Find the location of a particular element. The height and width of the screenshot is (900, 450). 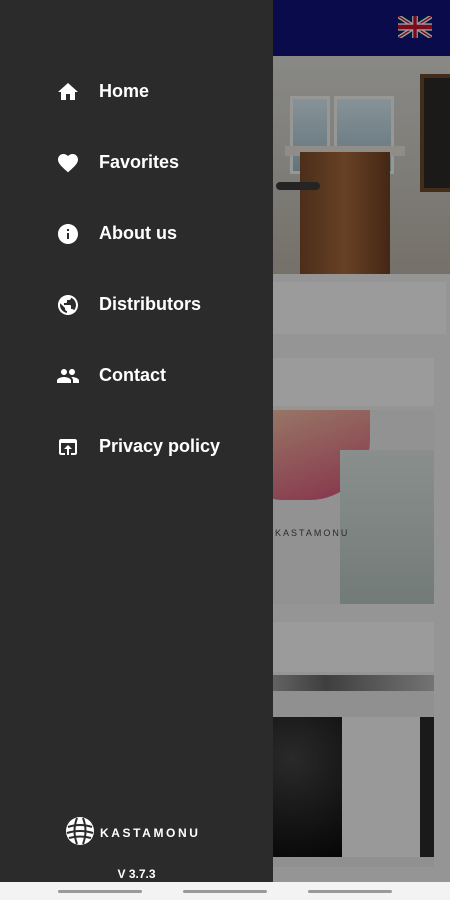

heart-icon is located at coordinates (68, 163).